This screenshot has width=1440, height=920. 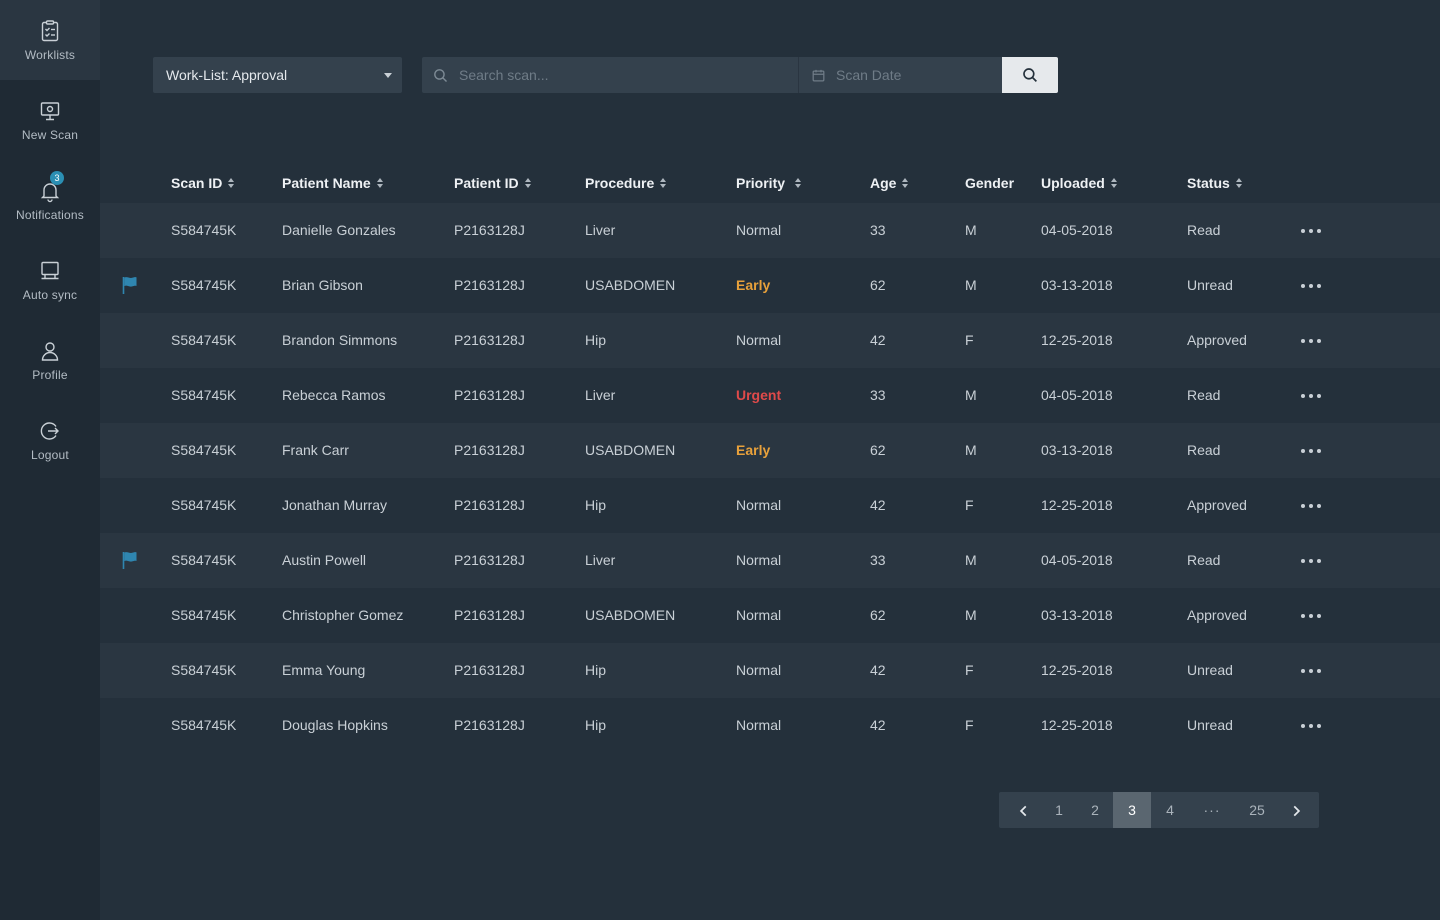 I want to click on sidebar-item-notifications: 3 Notifications, so click(x=50, y=200).